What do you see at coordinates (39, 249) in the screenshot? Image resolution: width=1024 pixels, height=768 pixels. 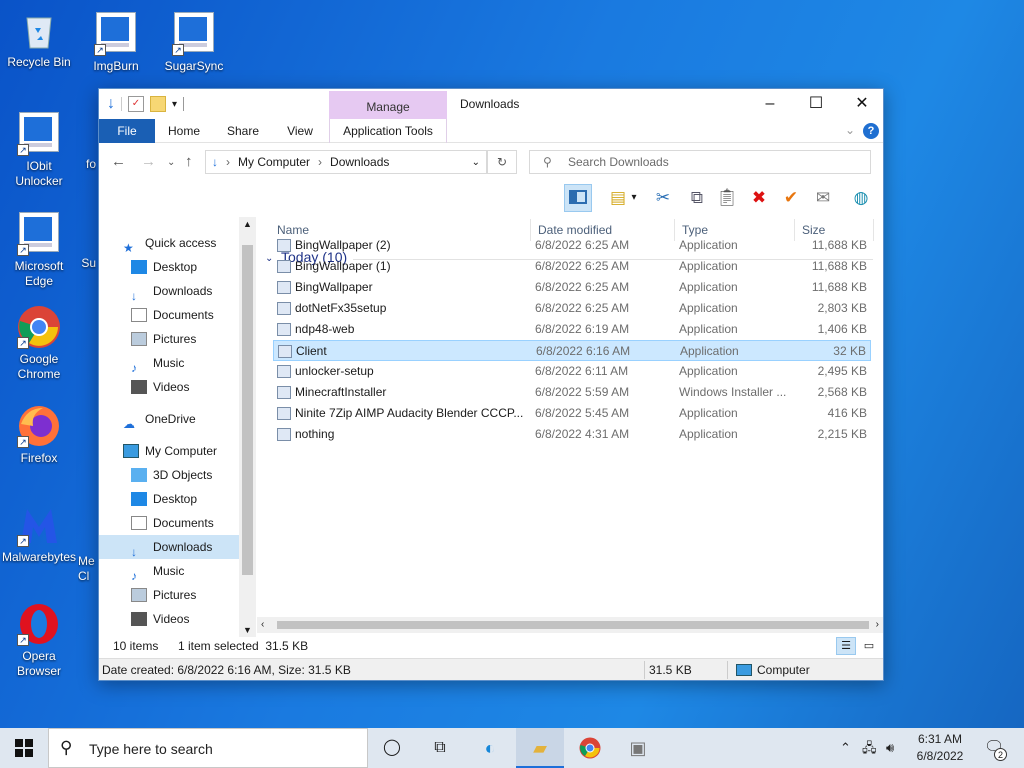 I see `desktop-icon-microsoft-edge: ↗ Microsoft Edge` at bounding box center [39, 249].